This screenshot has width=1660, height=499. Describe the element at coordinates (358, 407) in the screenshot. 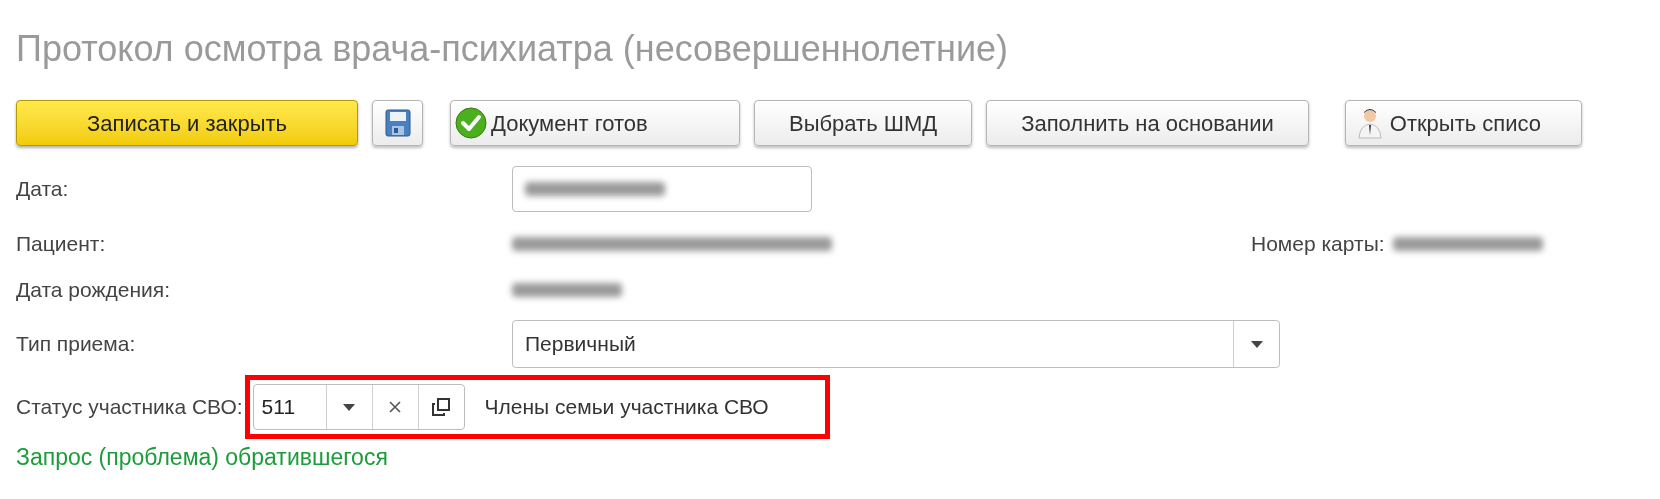

I see `svo-status-field: 511` at that location.